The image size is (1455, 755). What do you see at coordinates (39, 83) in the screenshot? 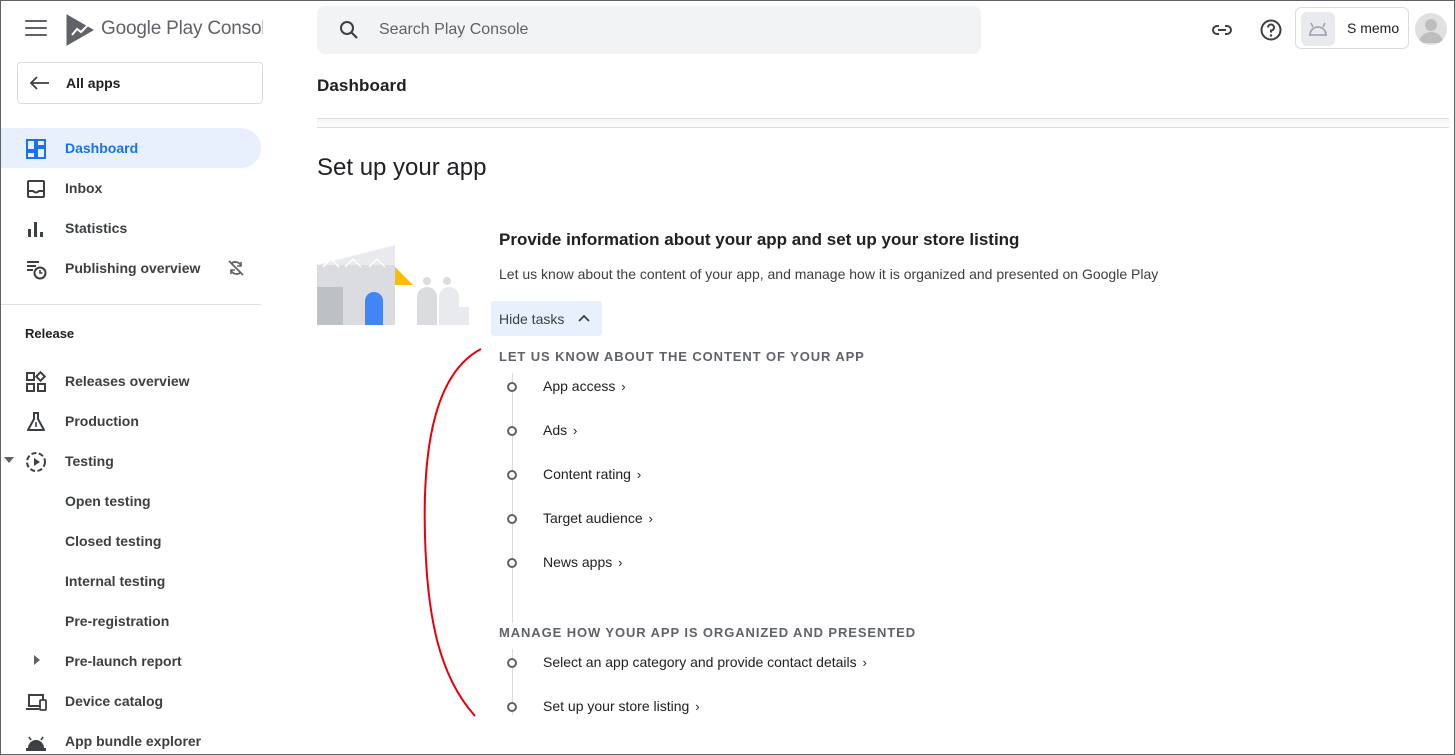
I see `arrow-back-icon` at bounding box center [39, 83].